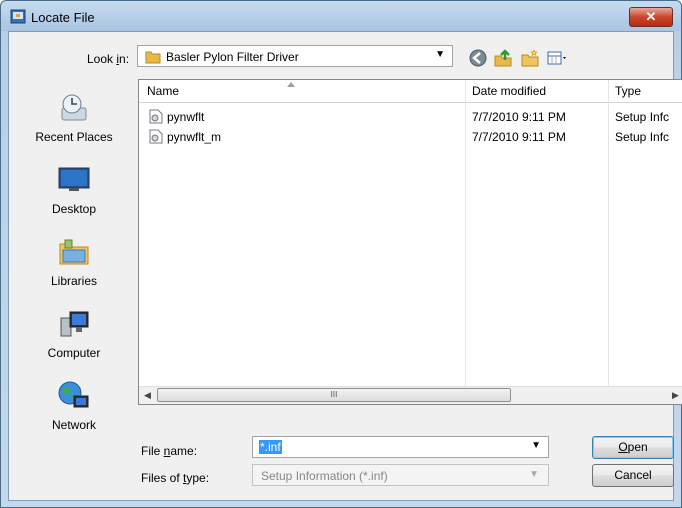 Image resolution: width=682 pixels, height=508 pixels. I want to click on desktop-icon, so click(74, 179).